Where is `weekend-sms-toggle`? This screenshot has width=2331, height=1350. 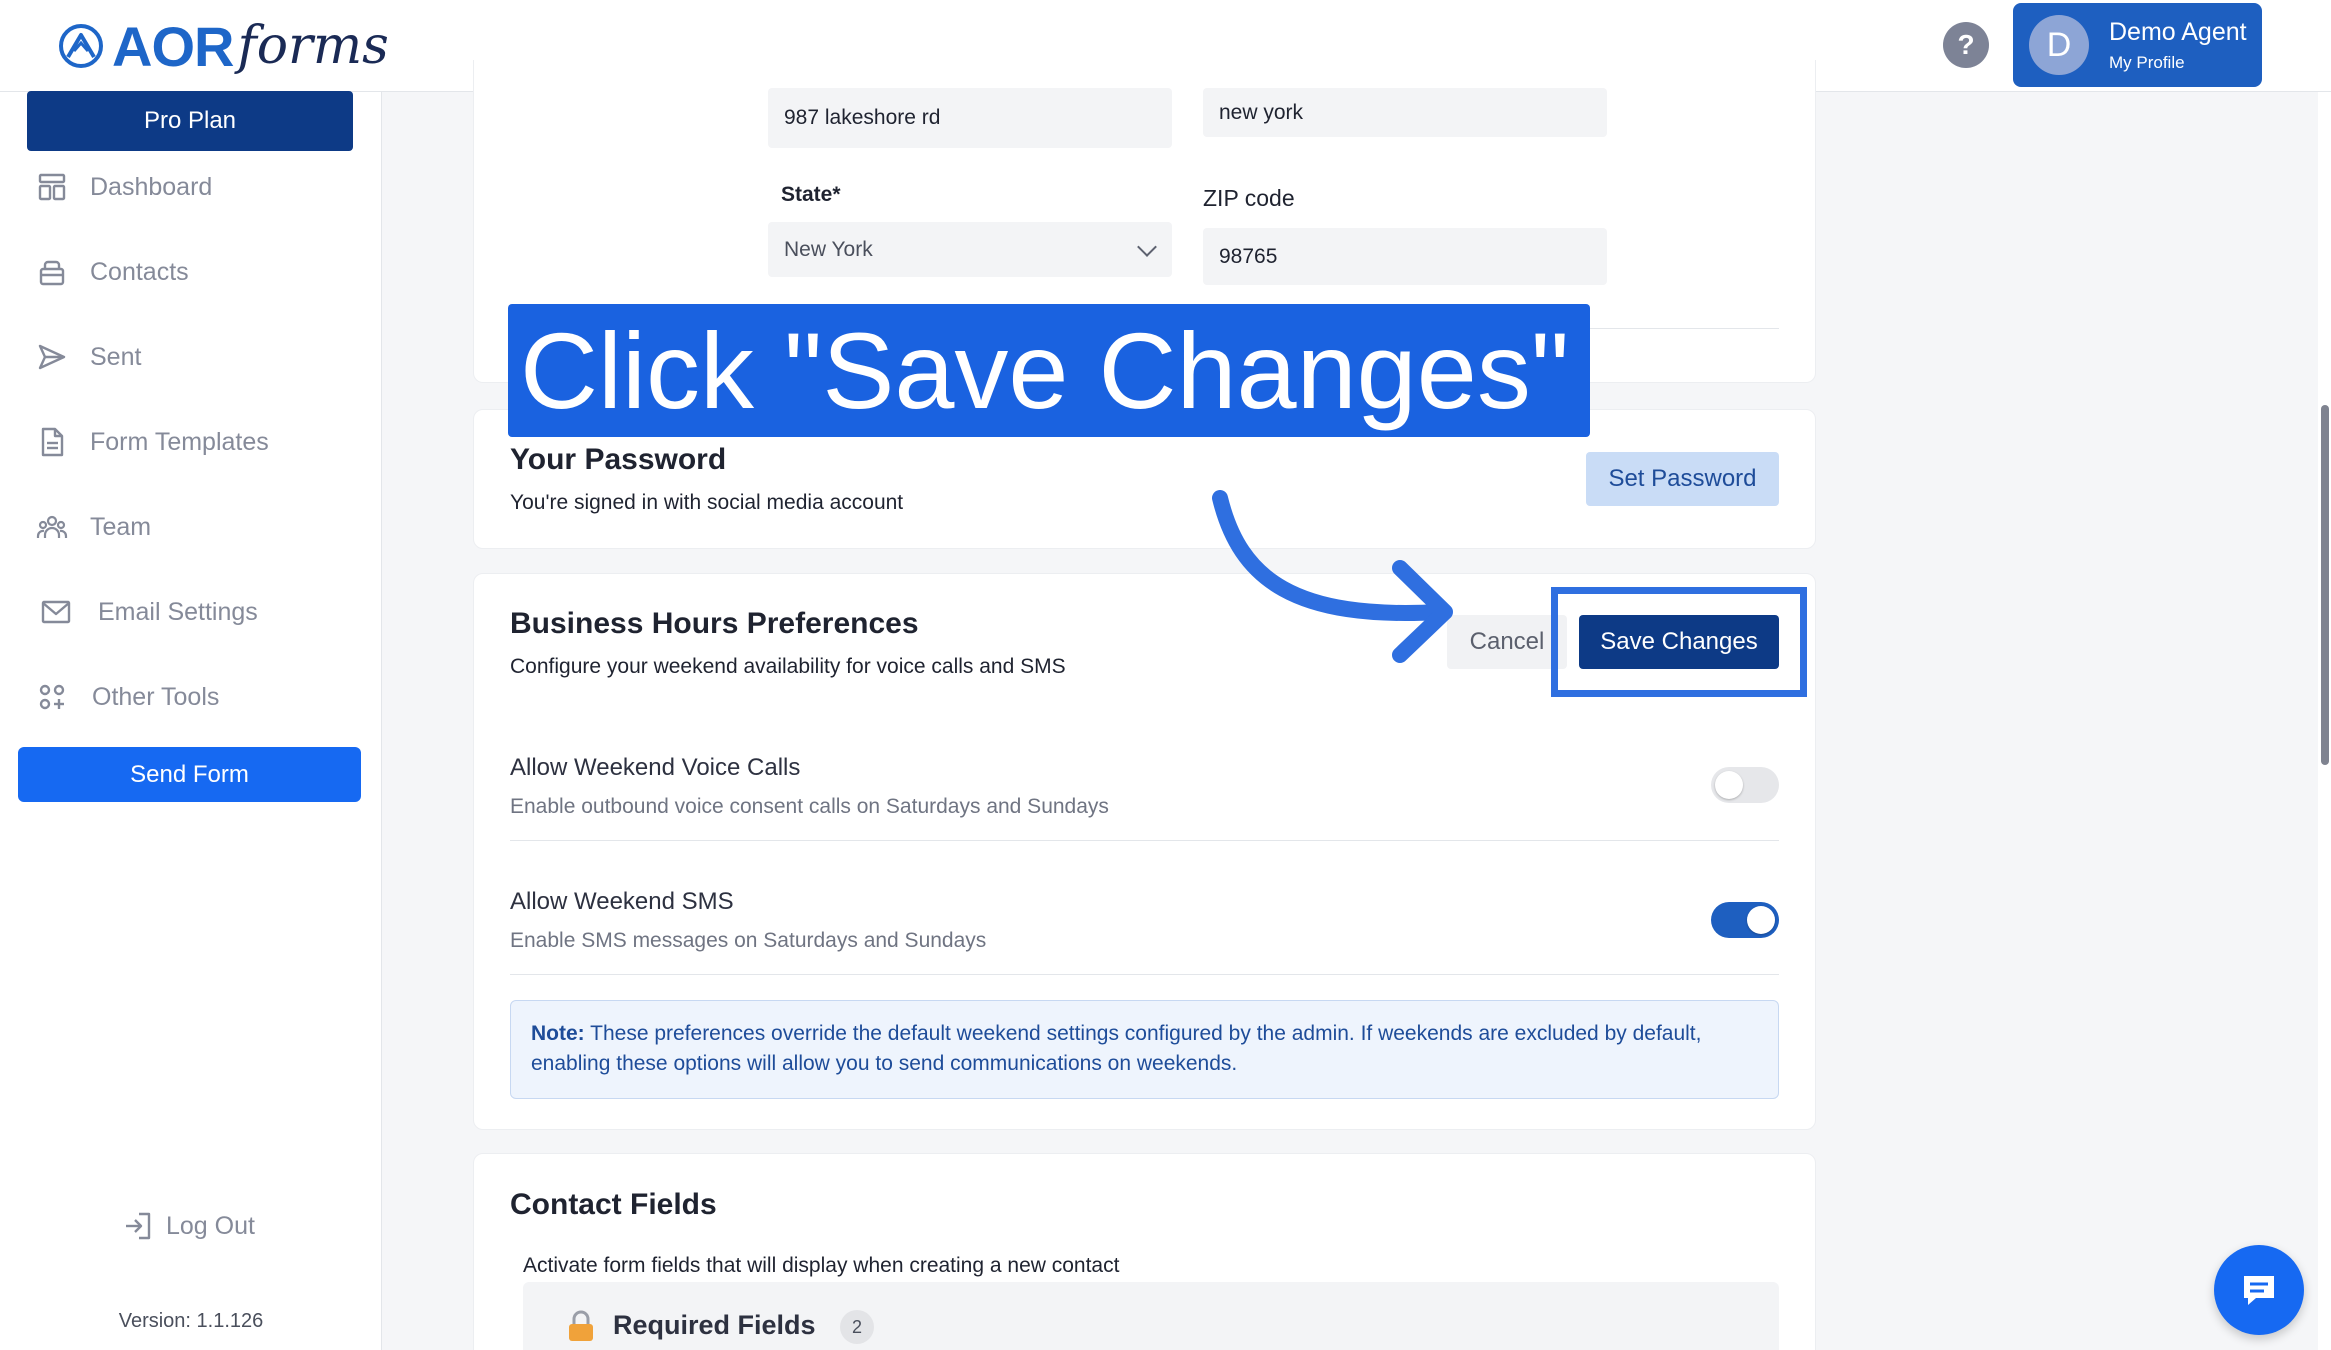 weekend-sms-toggle is located at coordinates (1745, 920).